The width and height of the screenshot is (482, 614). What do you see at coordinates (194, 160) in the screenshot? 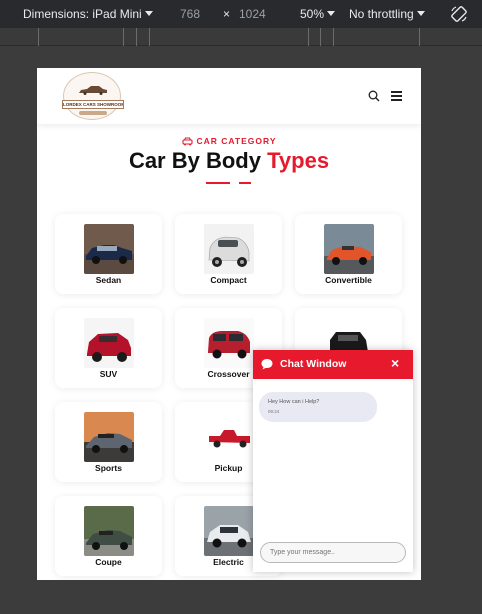
I see `section-title-main: Car By Body` at bounding box center [194, 160].